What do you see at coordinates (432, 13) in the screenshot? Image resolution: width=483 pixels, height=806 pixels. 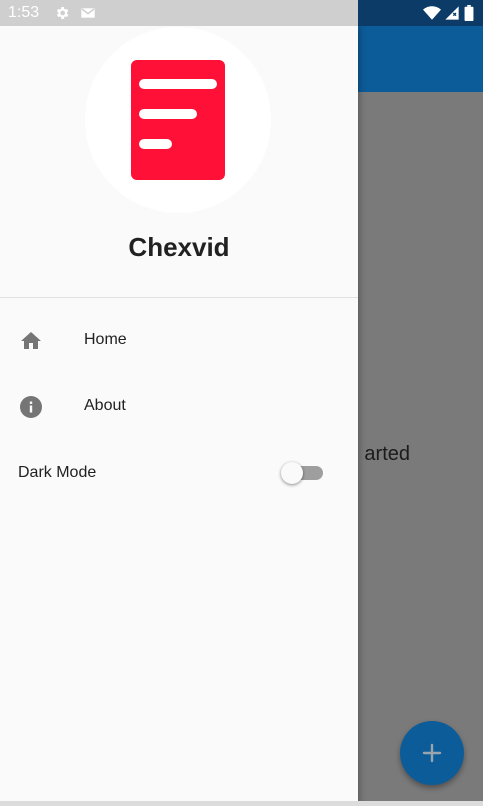 I see `wifi-icon` at bounding box center [432, 13].